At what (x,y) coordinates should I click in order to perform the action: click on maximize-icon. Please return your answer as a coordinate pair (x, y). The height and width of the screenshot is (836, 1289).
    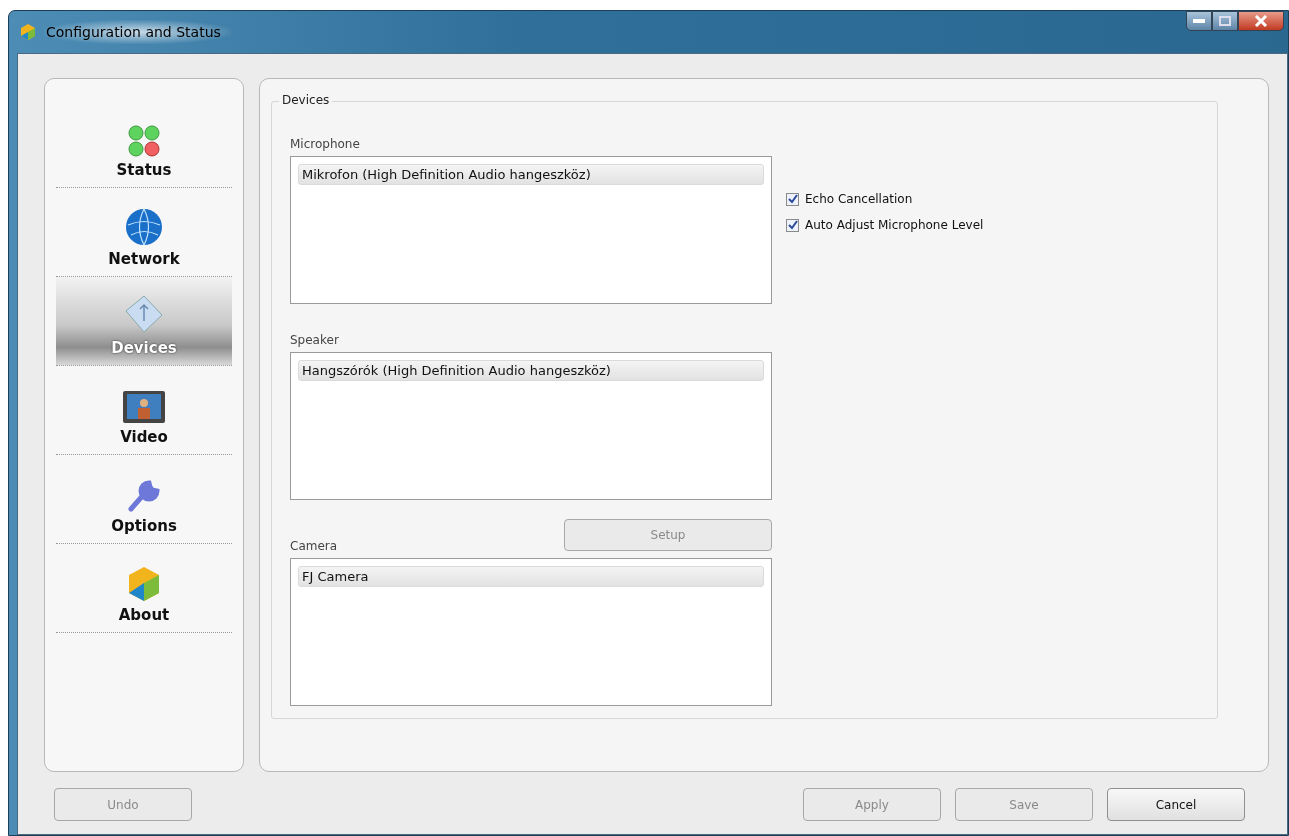
    Looking at the image, I should click on (1225, 21).